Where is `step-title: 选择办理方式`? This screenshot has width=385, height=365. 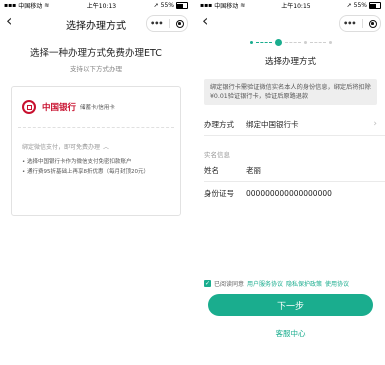 step-title: 选择办理方式 is located at coordinates (290, 62).